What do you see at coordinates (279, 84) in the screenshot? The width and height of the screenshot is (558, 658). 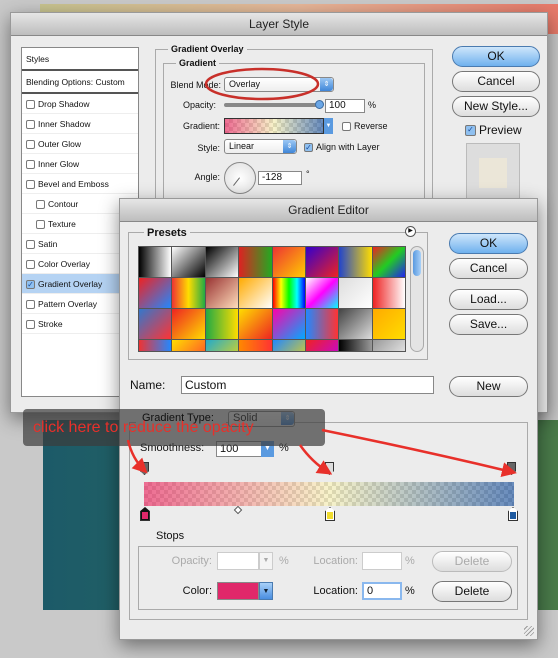 I see `blend-mode-select: Overlay ⇕` at bounding box center [279, 84].